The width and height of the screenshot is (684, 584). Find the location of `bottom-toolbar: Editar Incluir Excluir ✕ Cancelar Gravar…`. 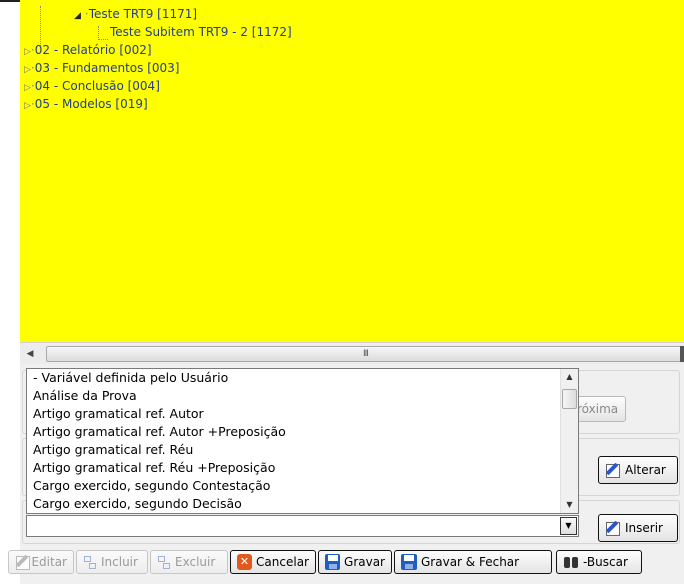

bottom-toolbar: Editar Incluir Excluir ✕ Cancelar Gravar… is located at coordinates (346, 562).